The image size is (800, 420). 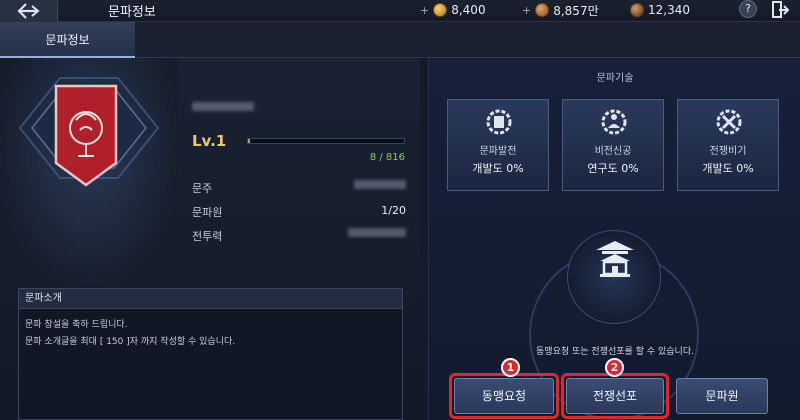 I want to click on declare-war-button: 전쟁선포, so click(x=615, y=396).